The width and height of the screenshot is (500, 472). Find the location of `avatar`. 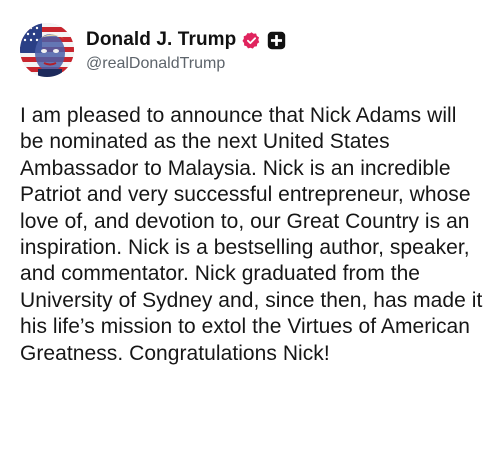

avatar is located at coordinates (47, 50).